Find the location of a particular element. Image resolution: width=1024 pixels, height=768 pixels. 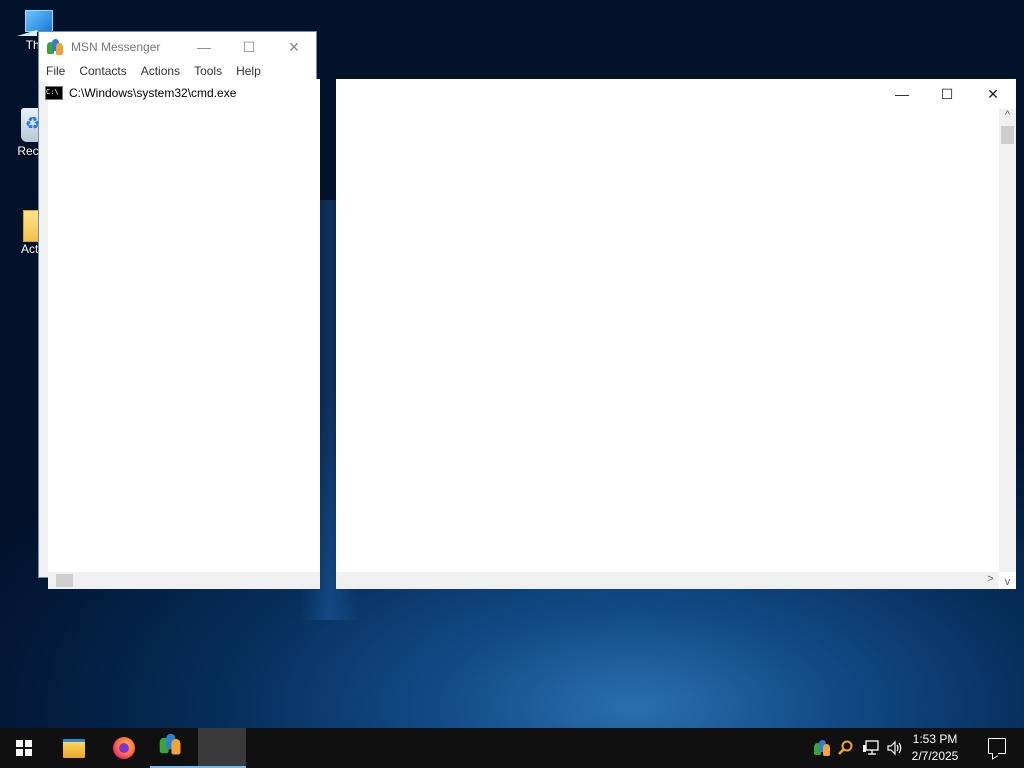

firefox-icon is located at coordinates (124, 748).